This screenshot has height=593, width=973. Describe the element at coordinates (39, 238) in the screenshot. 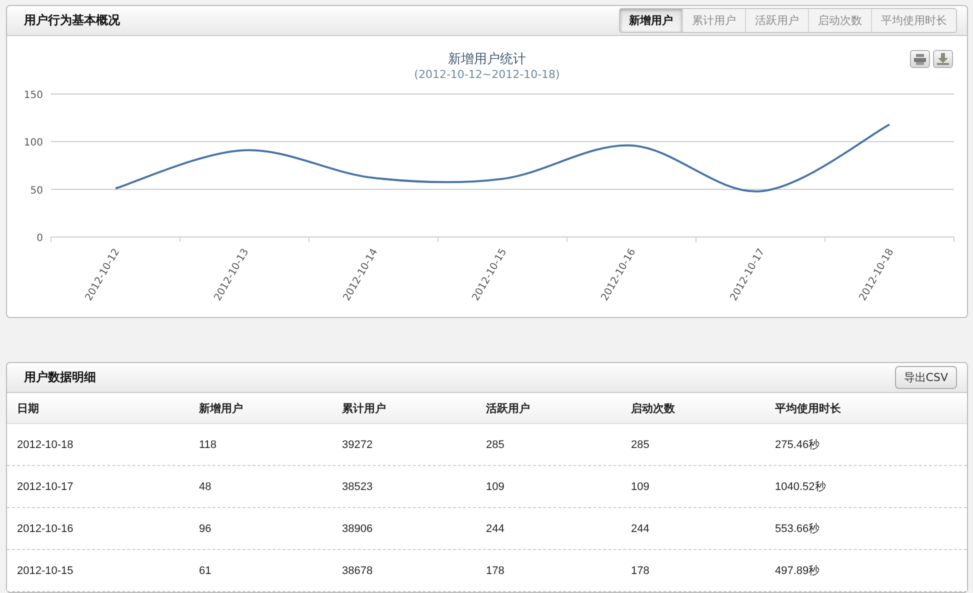

I see `y-tick-label: 0` at that location.